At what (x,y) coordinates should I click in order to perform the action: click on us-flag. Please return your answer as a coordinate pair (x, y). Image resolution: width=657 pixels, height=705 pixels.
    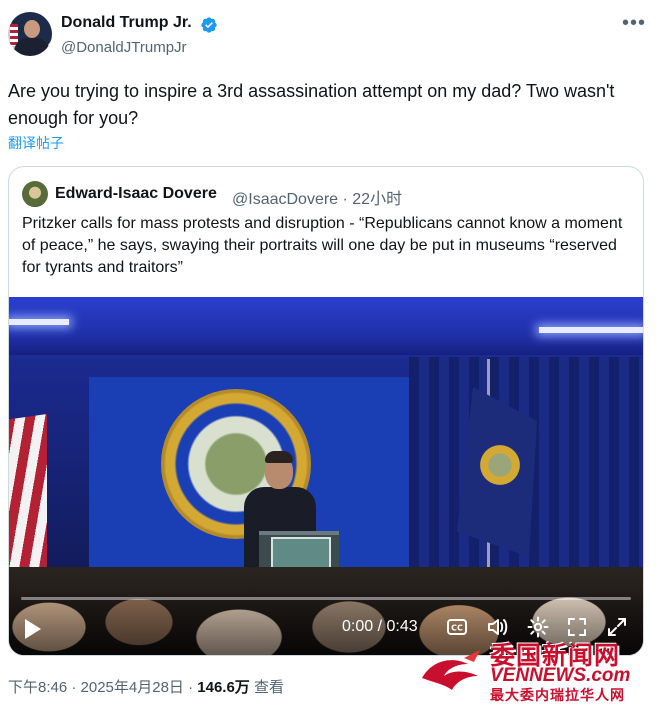
    Looking at the image, I should click on (28, 502).